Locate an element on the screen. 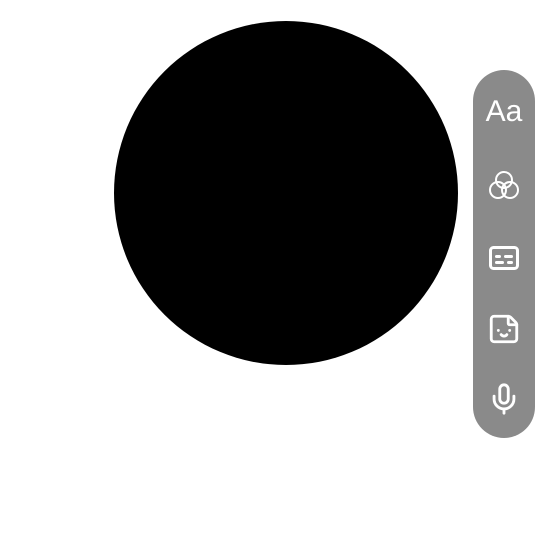  sticker-icon is located at coordinates (504, 329).